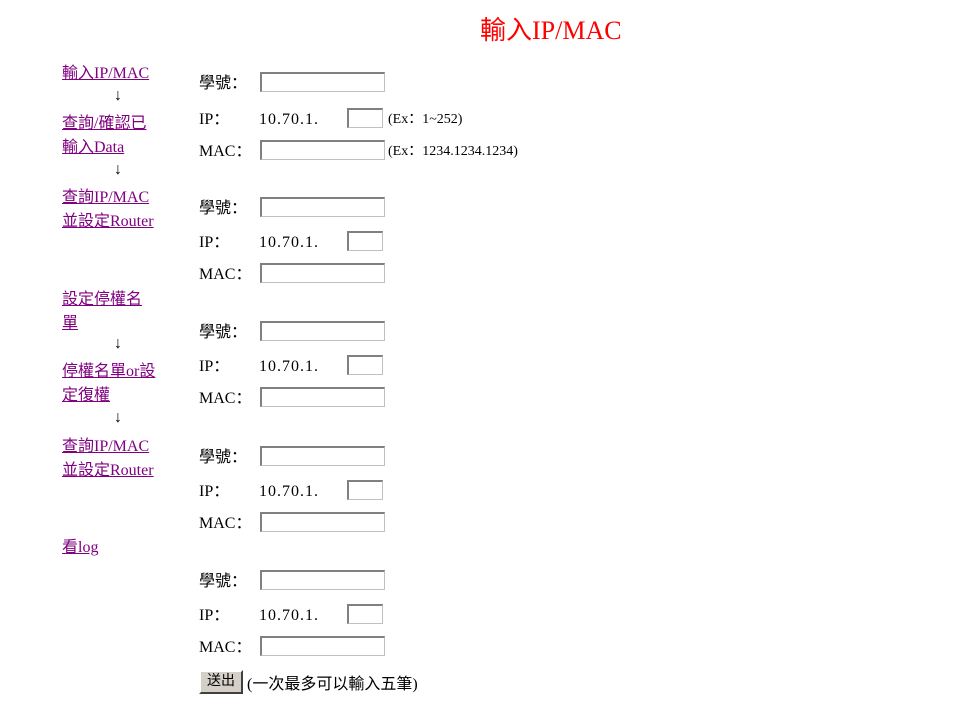 The height and width of the screenshot is (720, 960). What do you see at coordinates (93, 147) in the screenshot?
I see `sidebar-link-line: 輸入Data` at bounding box center [93, 147].